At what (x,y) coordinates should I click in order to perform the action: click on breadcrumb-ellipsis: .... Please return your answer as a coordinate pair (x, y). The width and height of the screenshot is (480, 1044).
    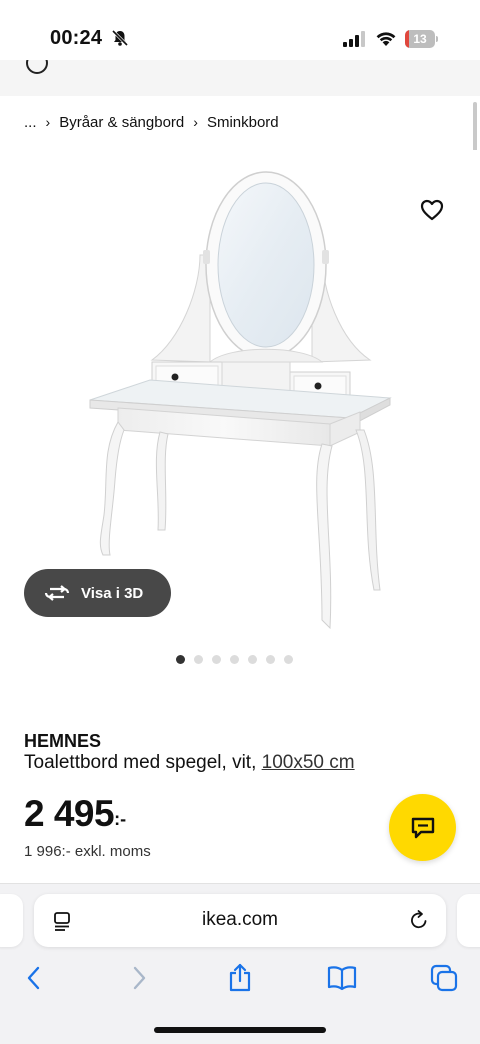
    Looking at the image, I should click on (30, 122).